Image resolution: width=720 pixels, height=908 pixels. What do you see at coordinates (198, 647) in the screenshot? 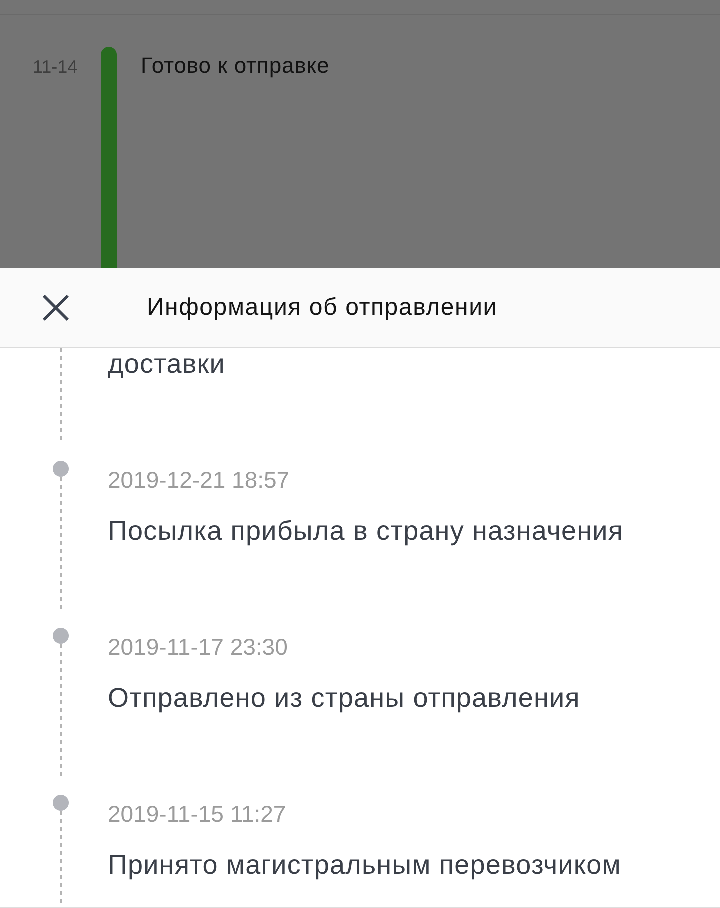
I see `event-date: 2019-11-17 23:30` at bounding box center [198, 647].